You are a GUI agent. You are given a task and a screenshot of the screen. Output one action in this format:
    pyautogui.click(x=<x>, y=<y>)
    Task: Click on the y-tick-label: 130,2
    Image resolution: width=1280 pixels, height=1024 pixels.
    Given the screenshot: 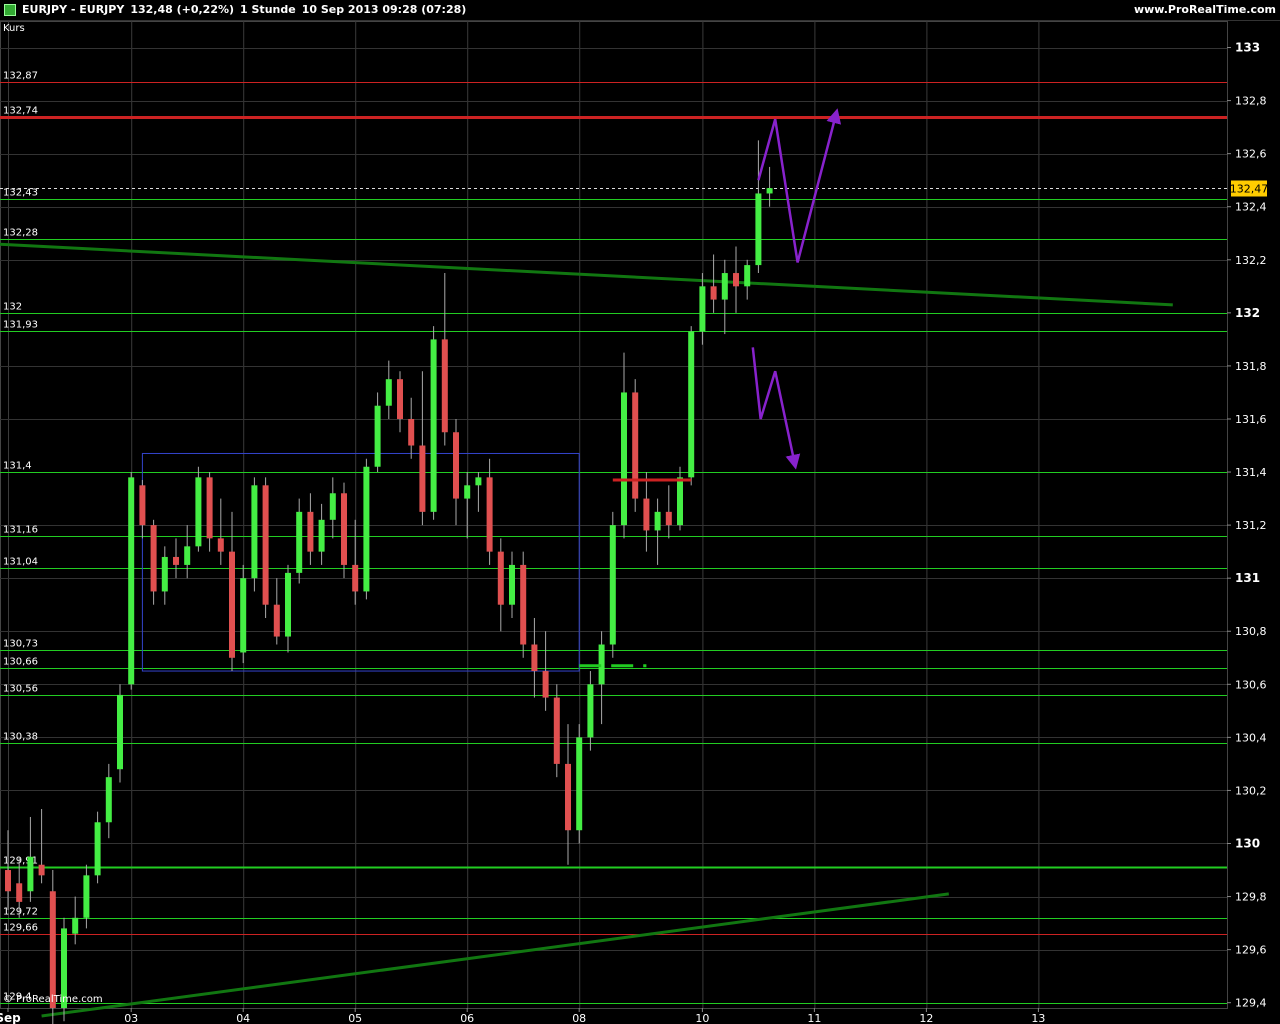 What is the action you would take?
    pyautogui.click(x=1251, y=790)
    